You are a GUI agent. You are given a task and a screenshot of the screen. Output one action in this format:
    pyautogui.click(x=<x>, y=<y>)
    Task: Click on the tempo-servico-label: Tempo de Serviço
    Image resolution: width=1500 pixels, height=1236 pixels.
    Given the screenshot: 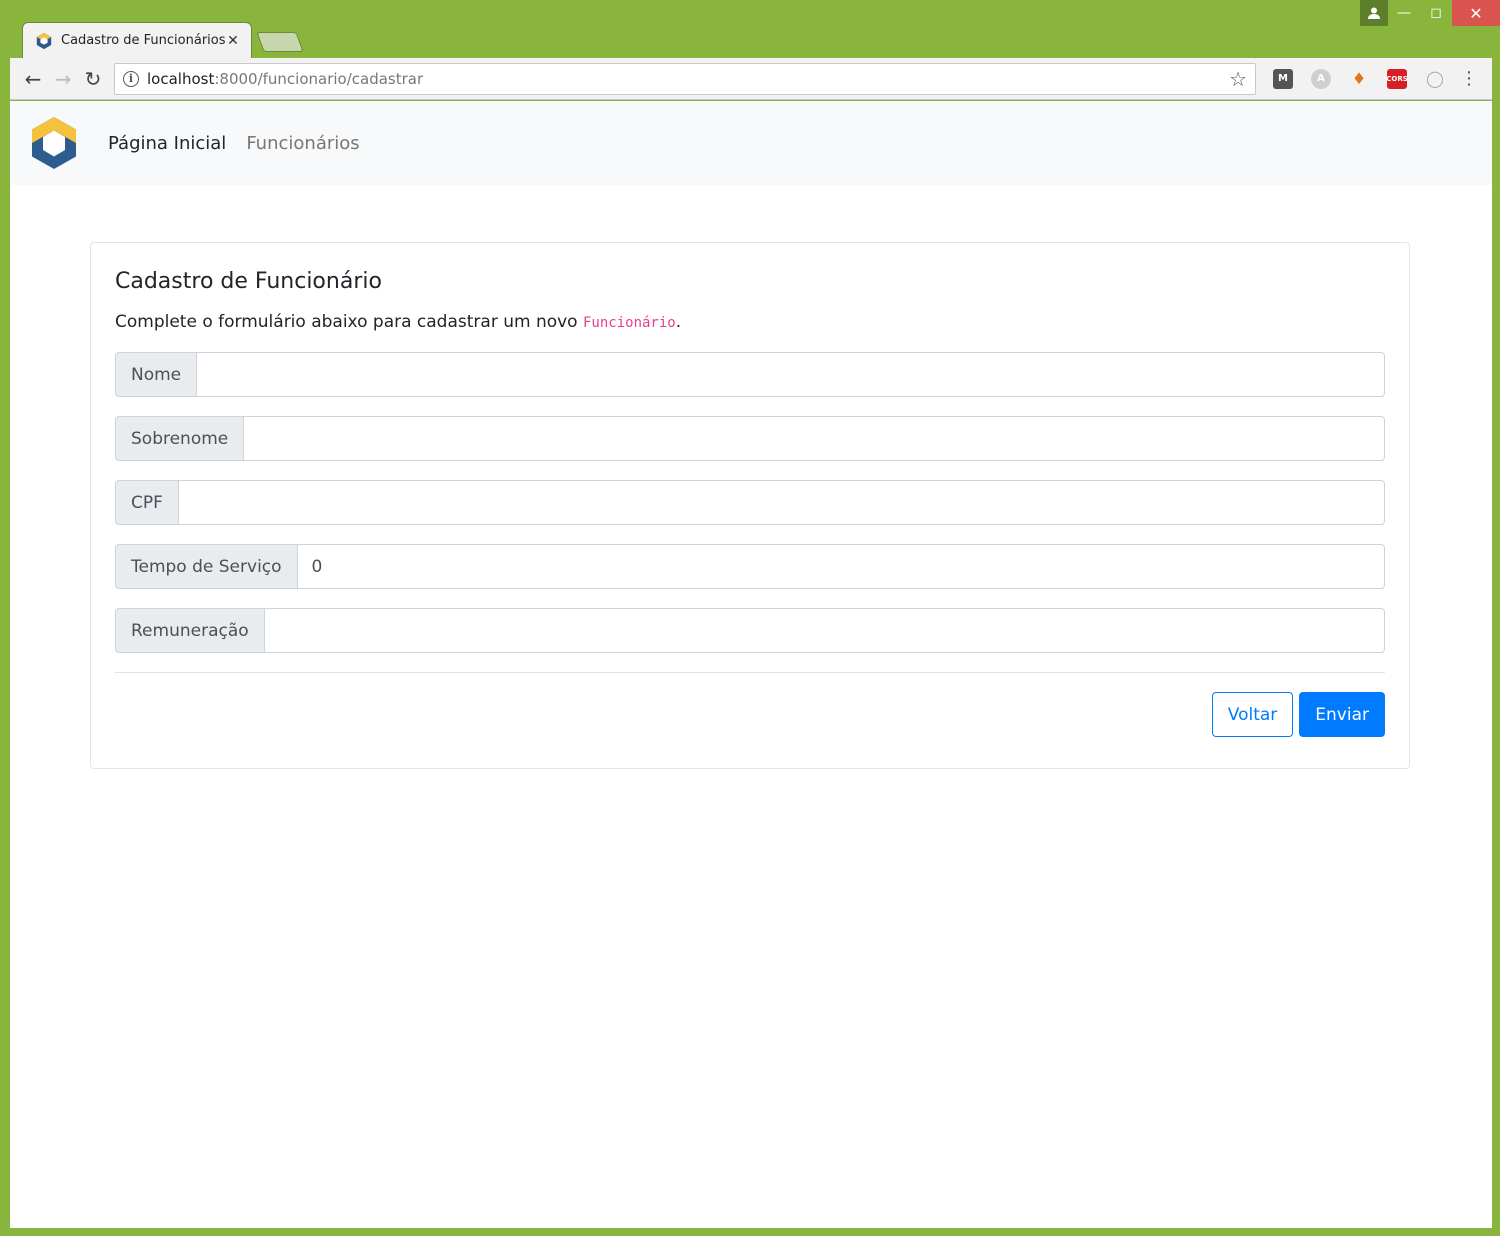 What is the action you would take?
    pyautogui.click(x=206, y=566)
    